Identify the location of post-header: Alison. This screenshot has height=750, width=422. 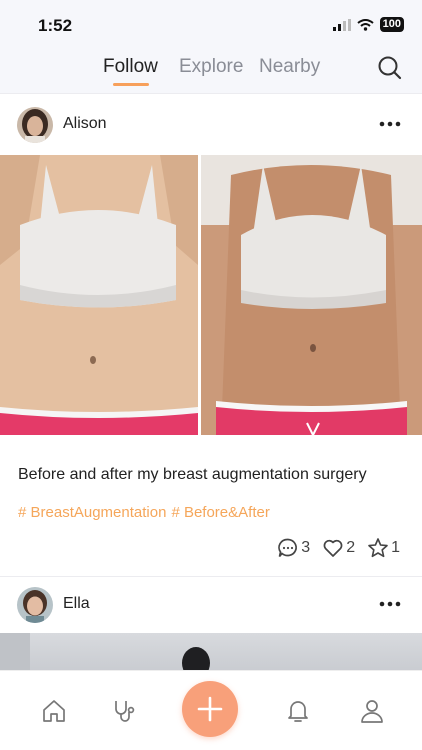
(211, 125).